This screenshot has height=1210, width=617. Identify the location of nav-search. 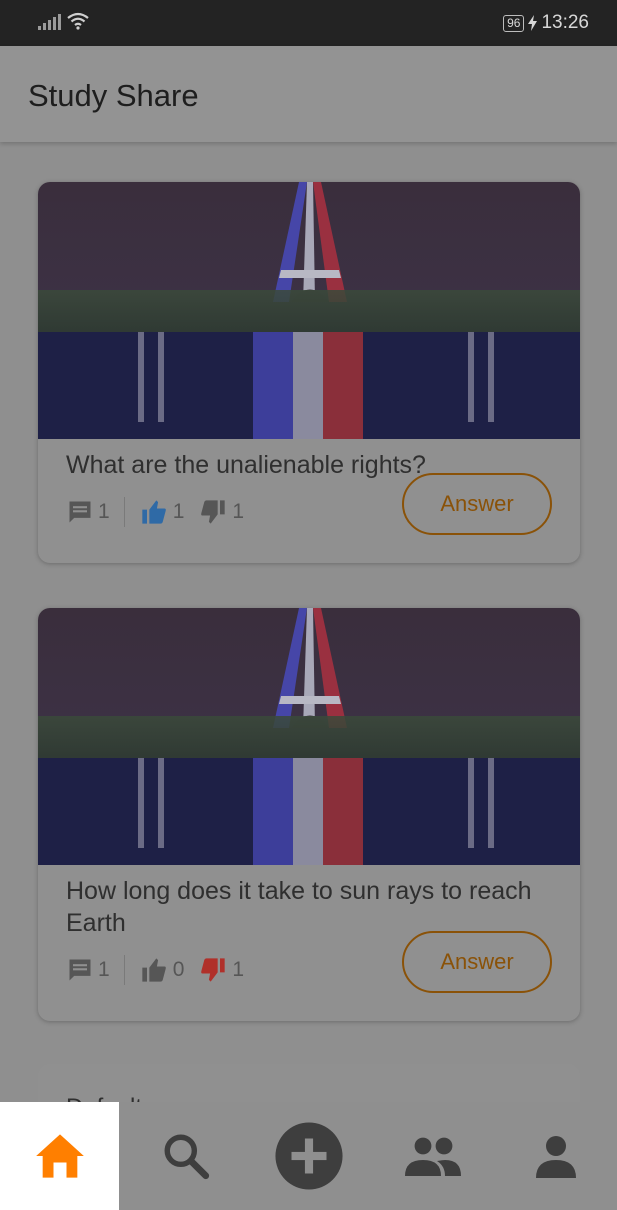
(186, 1156).